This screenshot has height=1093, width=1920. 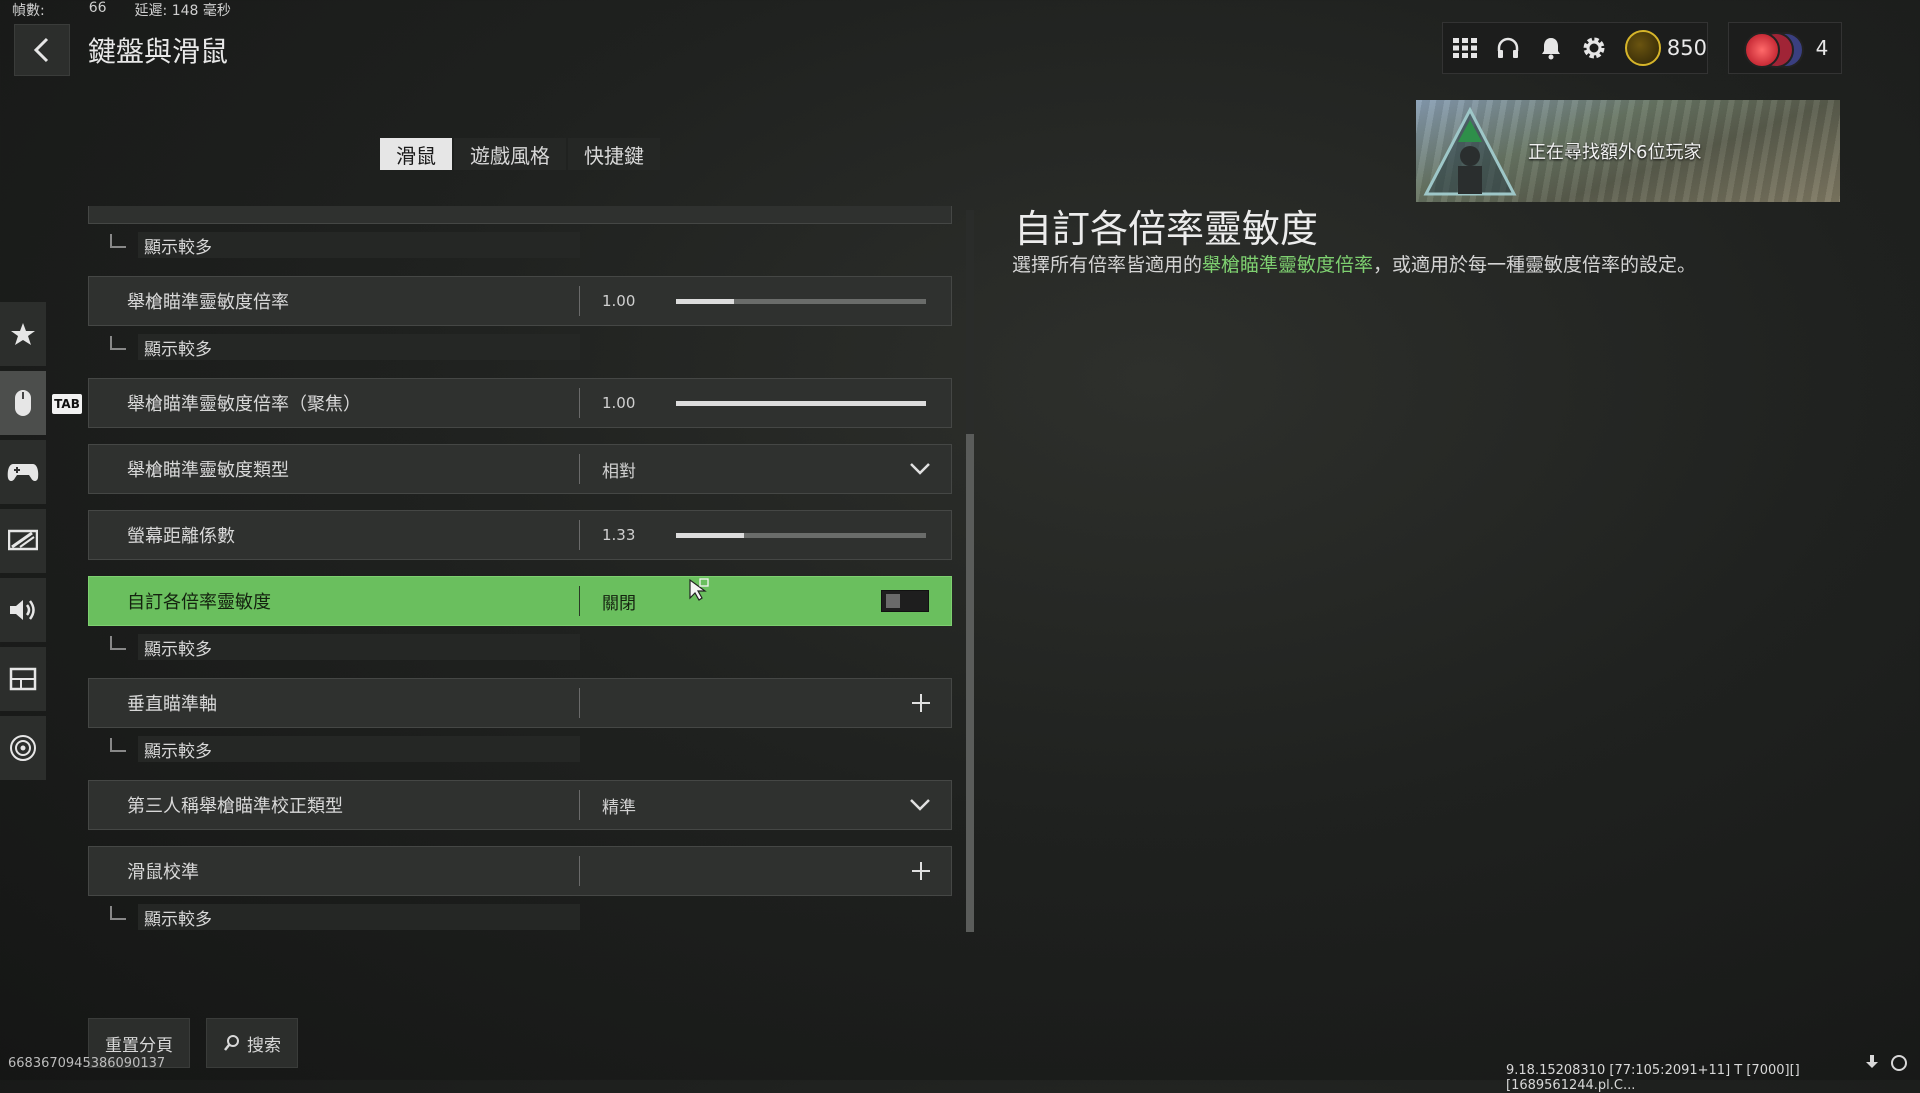 What do you see at coordinates (1575, 48) in the screenshot?
I see `top-toolbar: 850` at bounding box center [1575, 48].